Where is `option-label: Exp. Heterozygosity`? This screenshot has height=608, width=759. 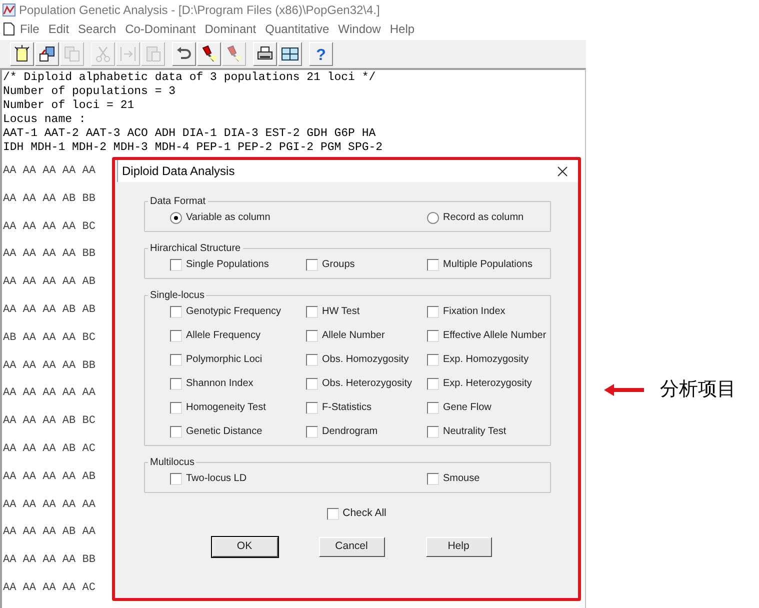 option-label: Exp. Heterozygosity is located at coordinates (487, 384).